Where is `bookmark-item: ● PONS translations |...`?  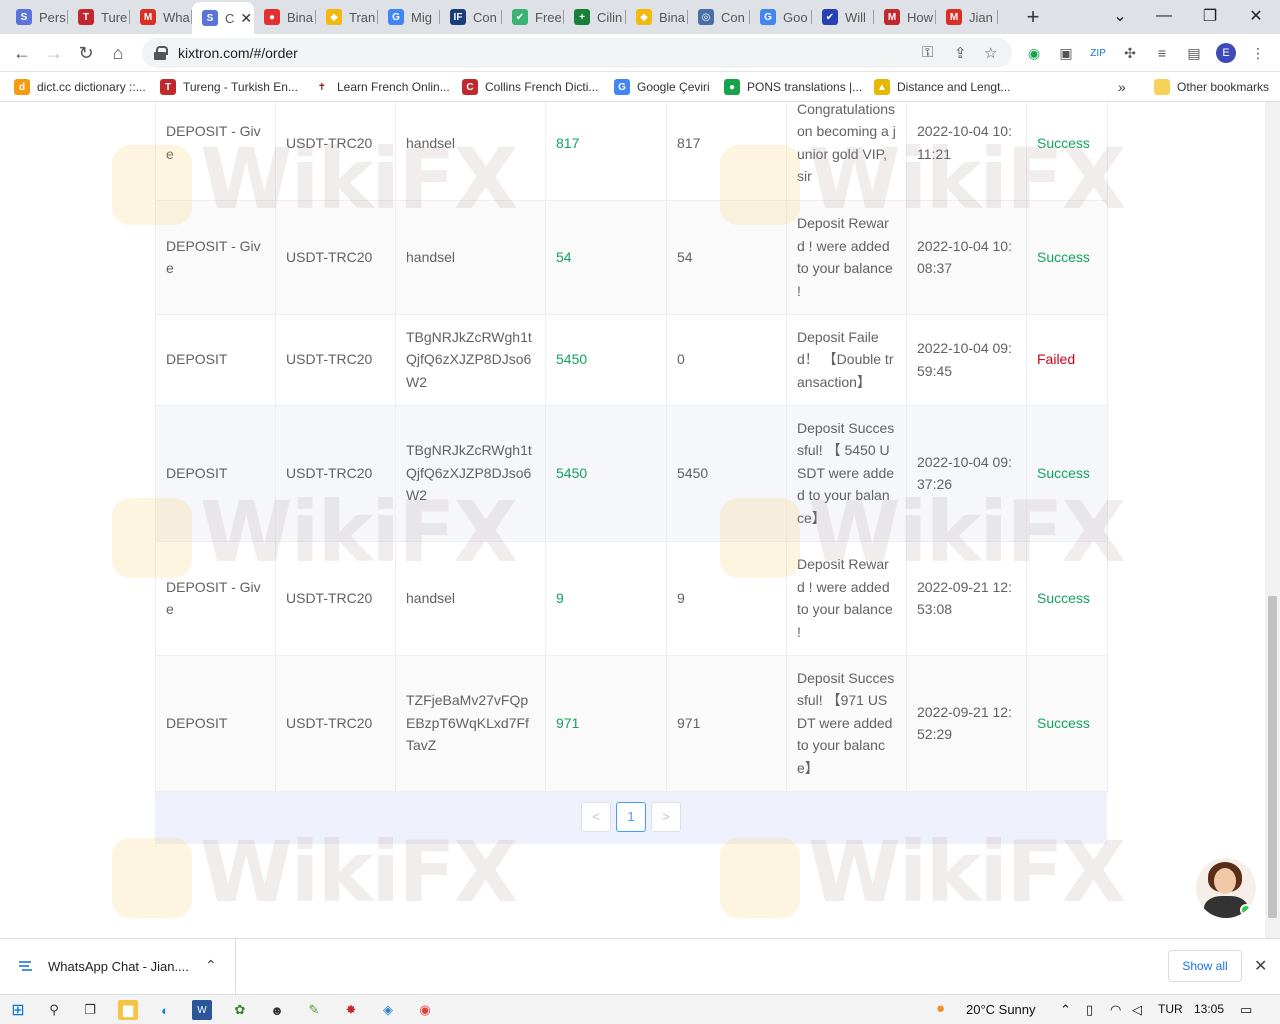 bookmark-item: ● PONS translations |... is located at coordinates (793, 87).